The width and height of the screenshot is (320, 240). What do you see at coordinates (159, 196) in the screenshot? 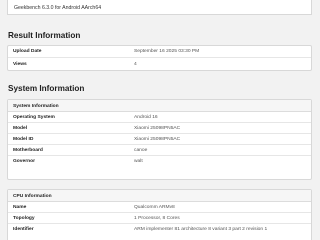
I see `cpu-information-card-title: CPU Information` at bounding box center [159, 196].